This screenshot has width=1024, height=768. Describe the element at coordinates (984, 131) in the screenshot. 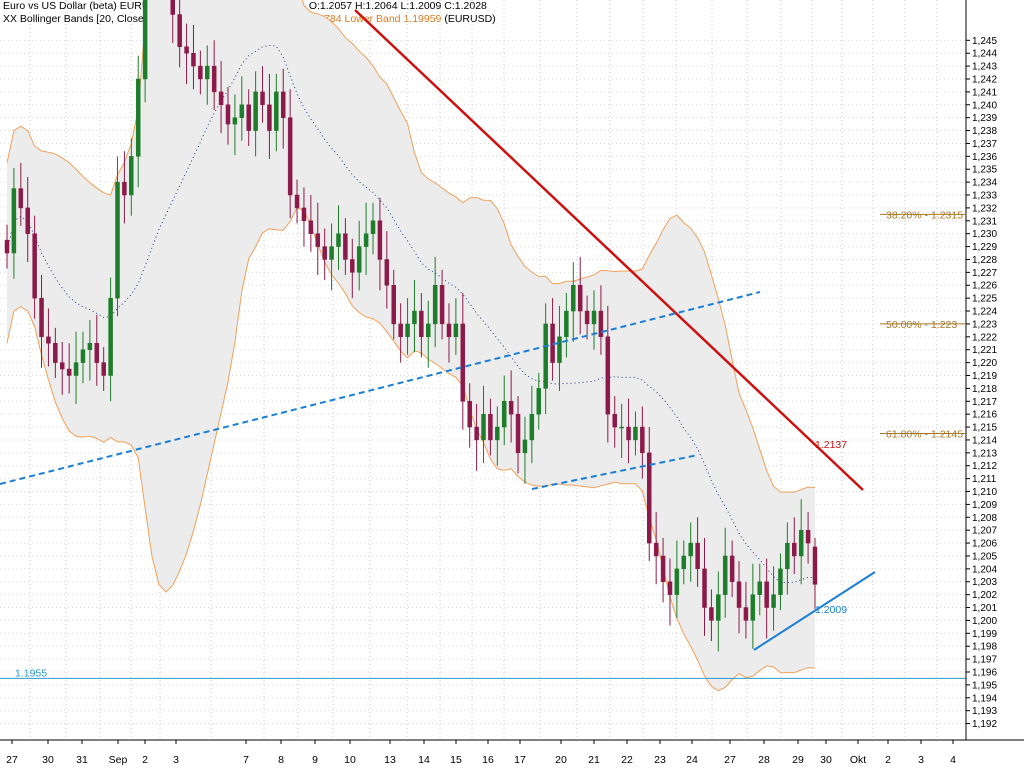

I see `y-tick-label: 1,238` at that location.